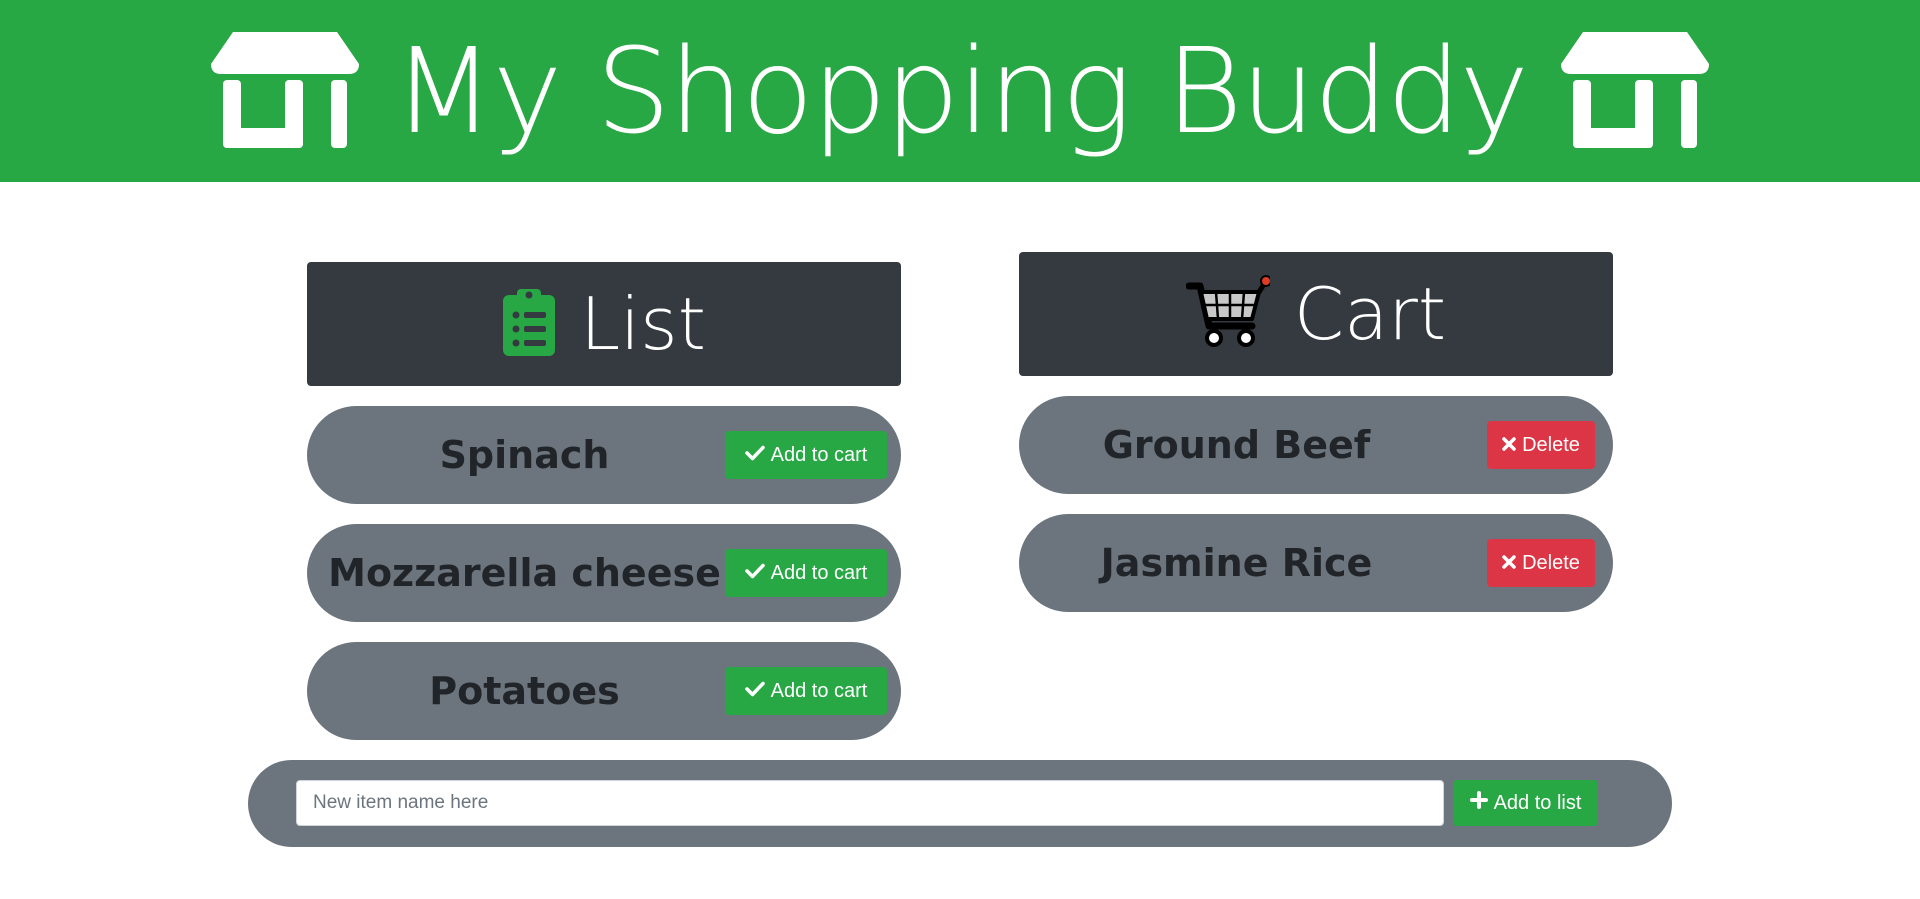 The image size is (1920, 899). What do you see at coordinates (870, 803) in the screenshot?
I see `new-item-input` at bounding box center [870, 803].